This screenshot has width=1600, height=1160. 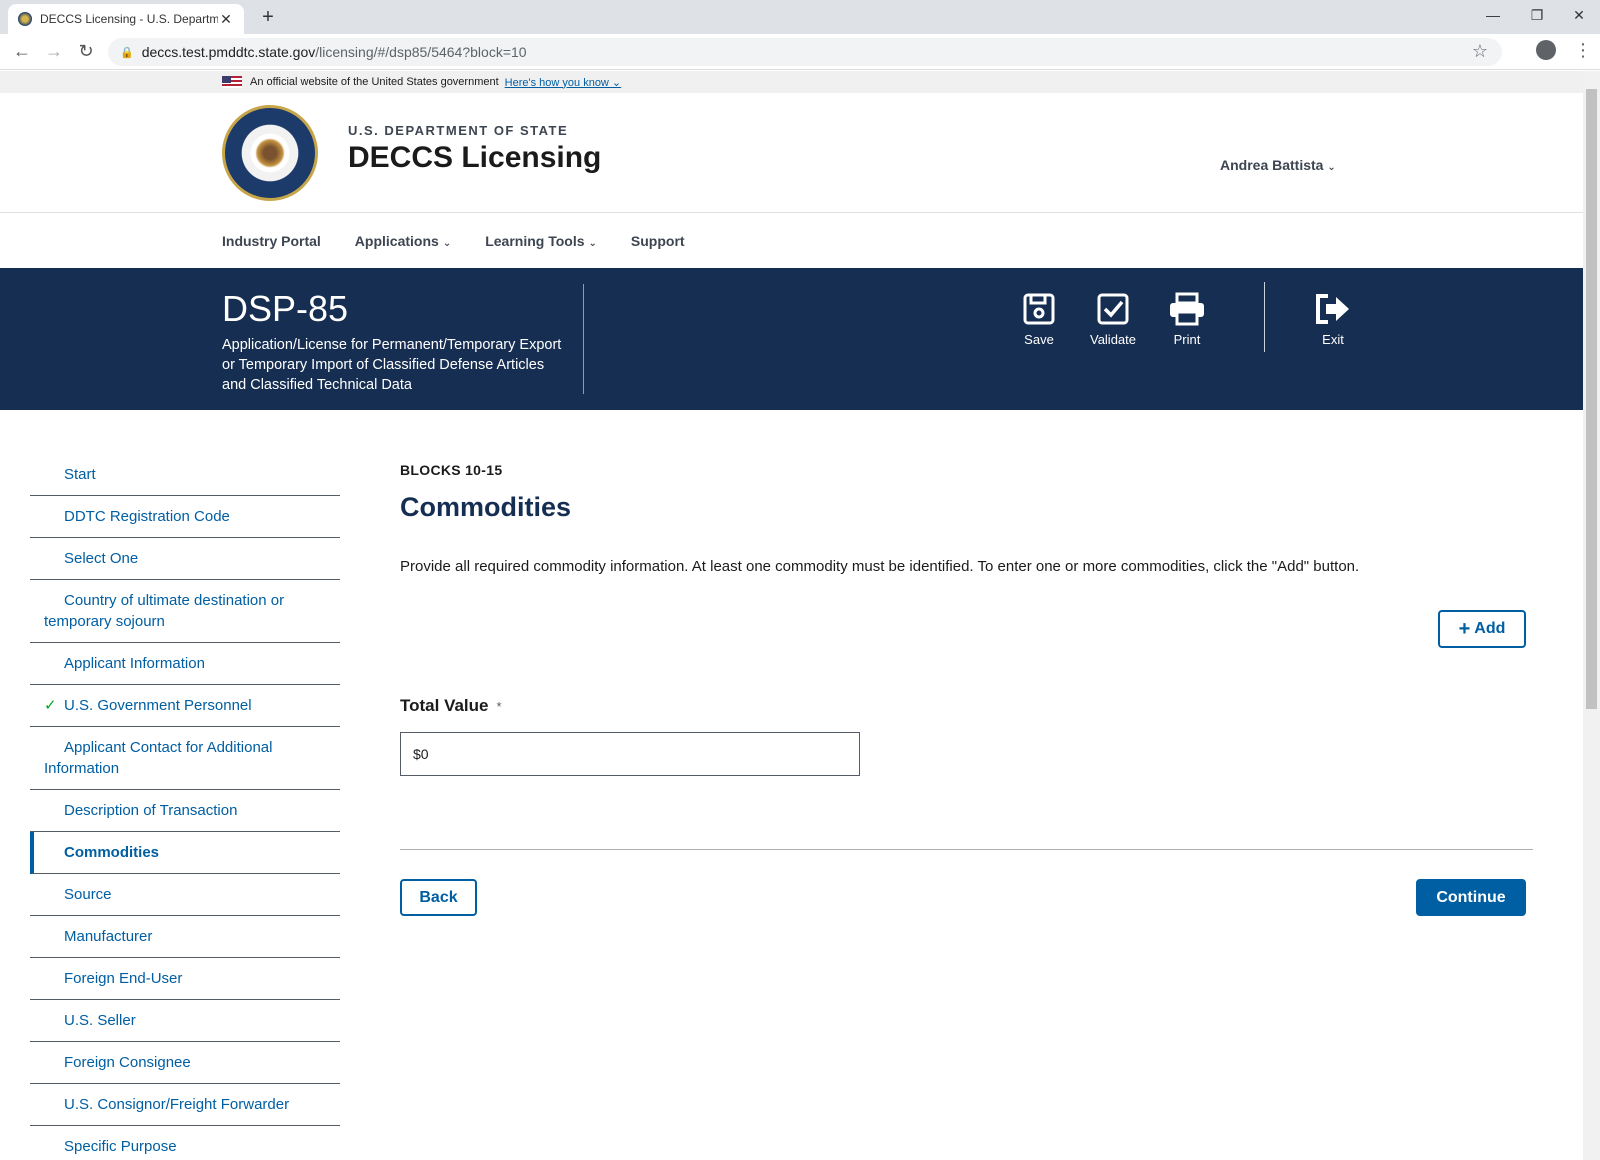 What do you see at coordinates (268, 18) in the screenshot?
I see `new-tab-button: +` at bounding box center [268, 18].